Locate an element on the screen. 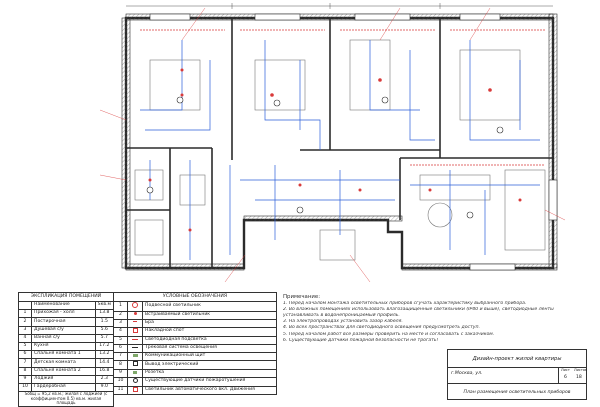  legend-number: 10 is located at coordinates (120, 381).